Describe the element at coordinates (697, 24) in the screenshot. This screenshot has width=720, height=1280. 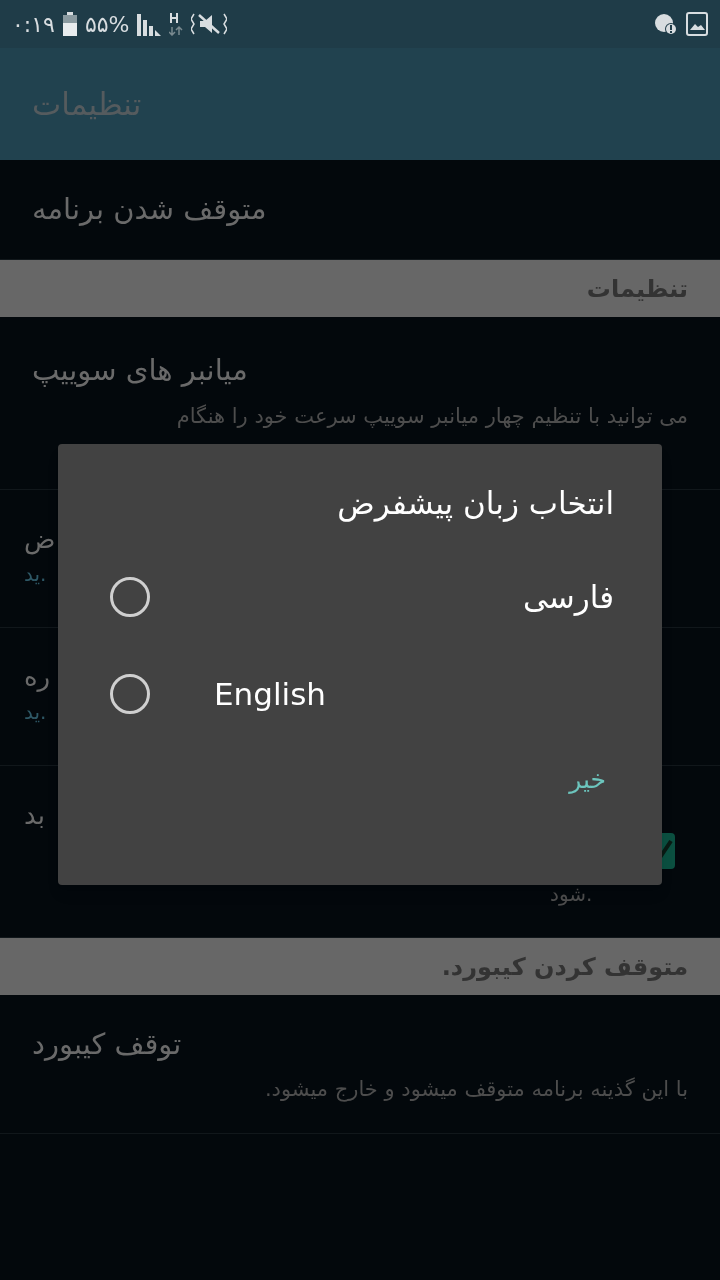
I see `image-icon` at that location.